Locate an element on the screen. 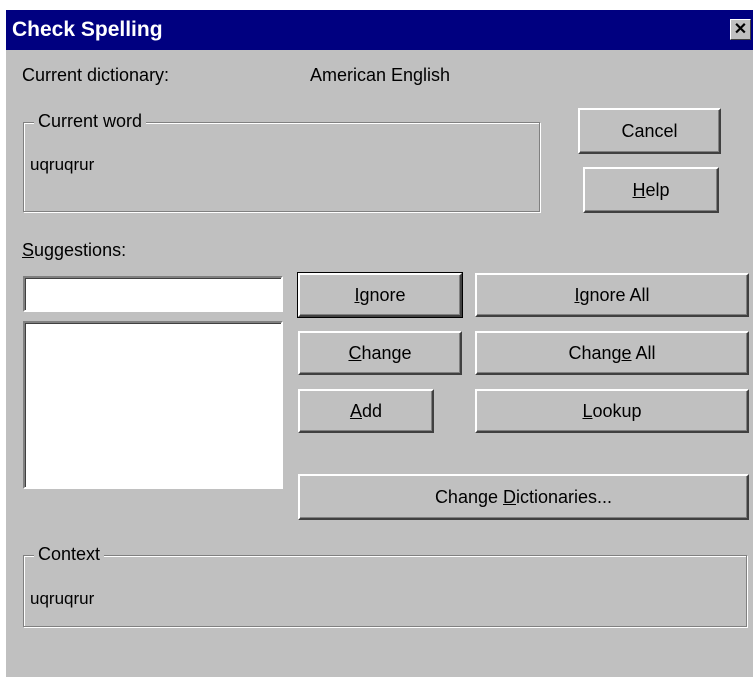  add-button-label: Add is located at coordinates (366, 410).